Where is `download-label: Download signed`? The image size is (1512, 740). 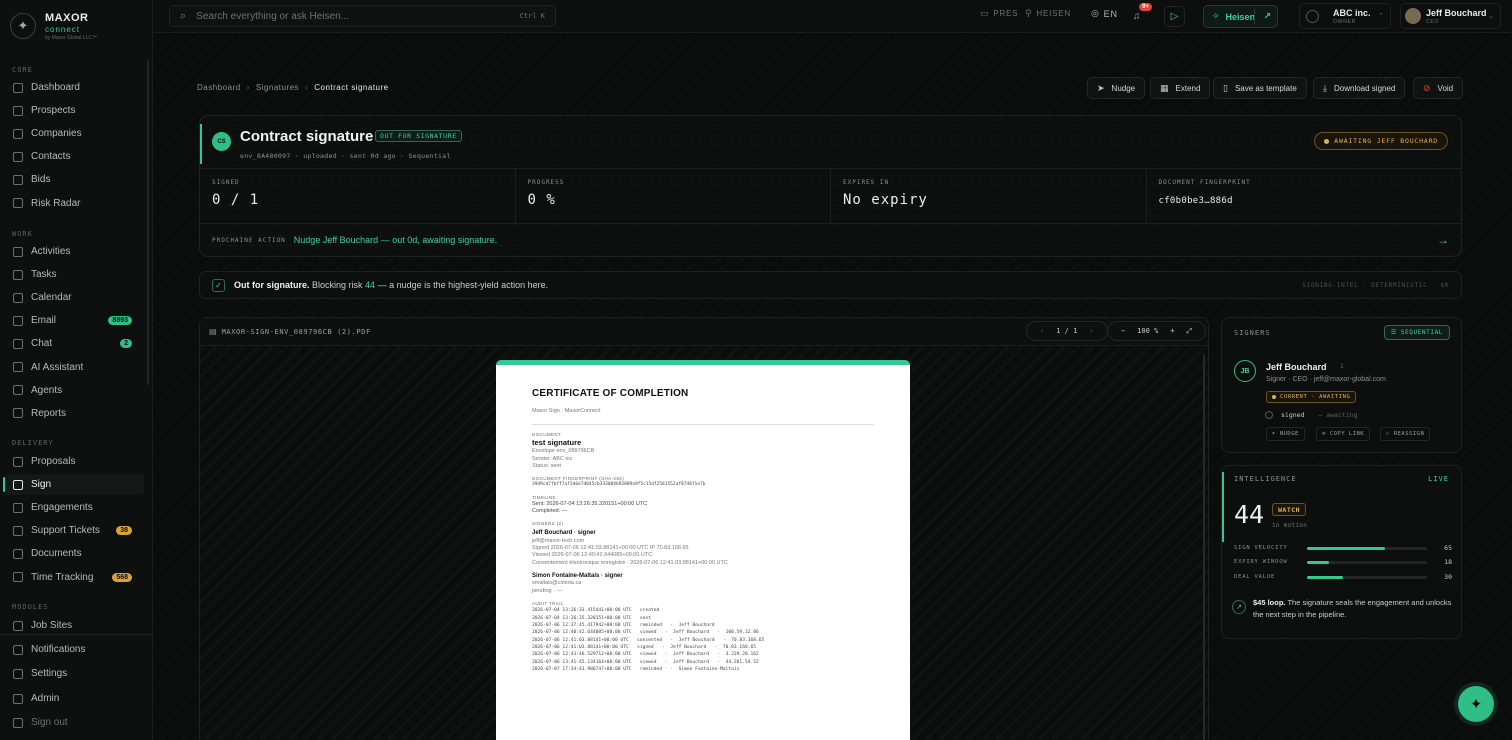
download-label: Download signed is located at coordinates (1364, 88).